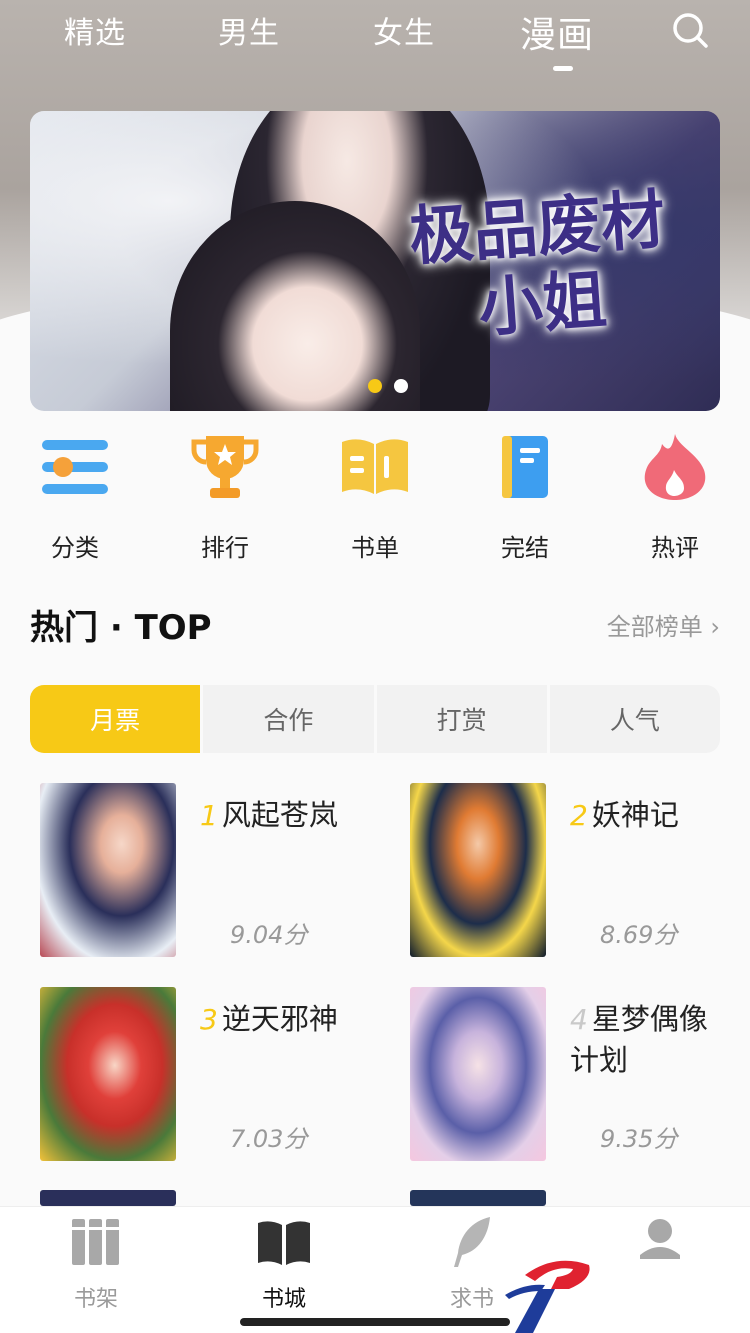 Image resolution: width=750 pixels, height=1333 pixels. What do you see at coordinates (639, 1039) in the screenshot?
I see `book-name: 星梦偶像计划` at bounding box center [639, 1039].